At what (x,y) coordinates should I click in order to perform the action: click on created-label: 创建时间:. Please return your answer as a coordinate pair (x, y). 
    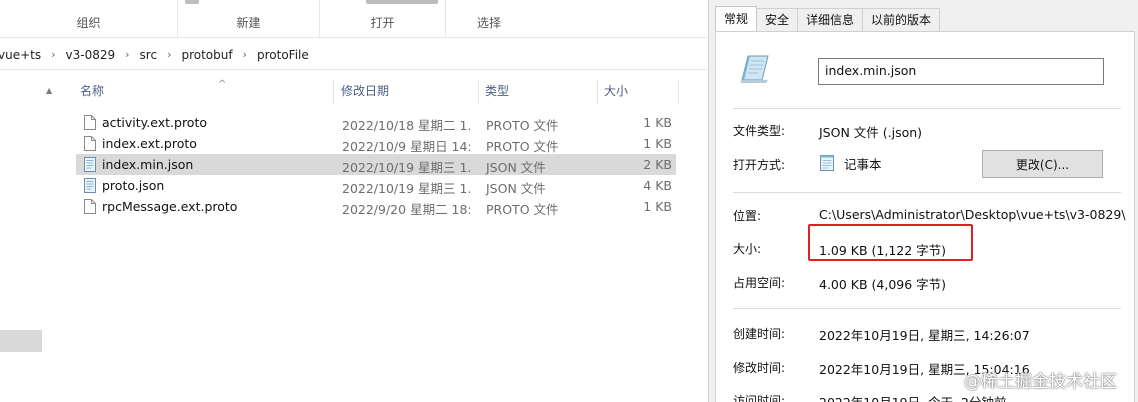
    Looking at the image, I should click on (759, 334).